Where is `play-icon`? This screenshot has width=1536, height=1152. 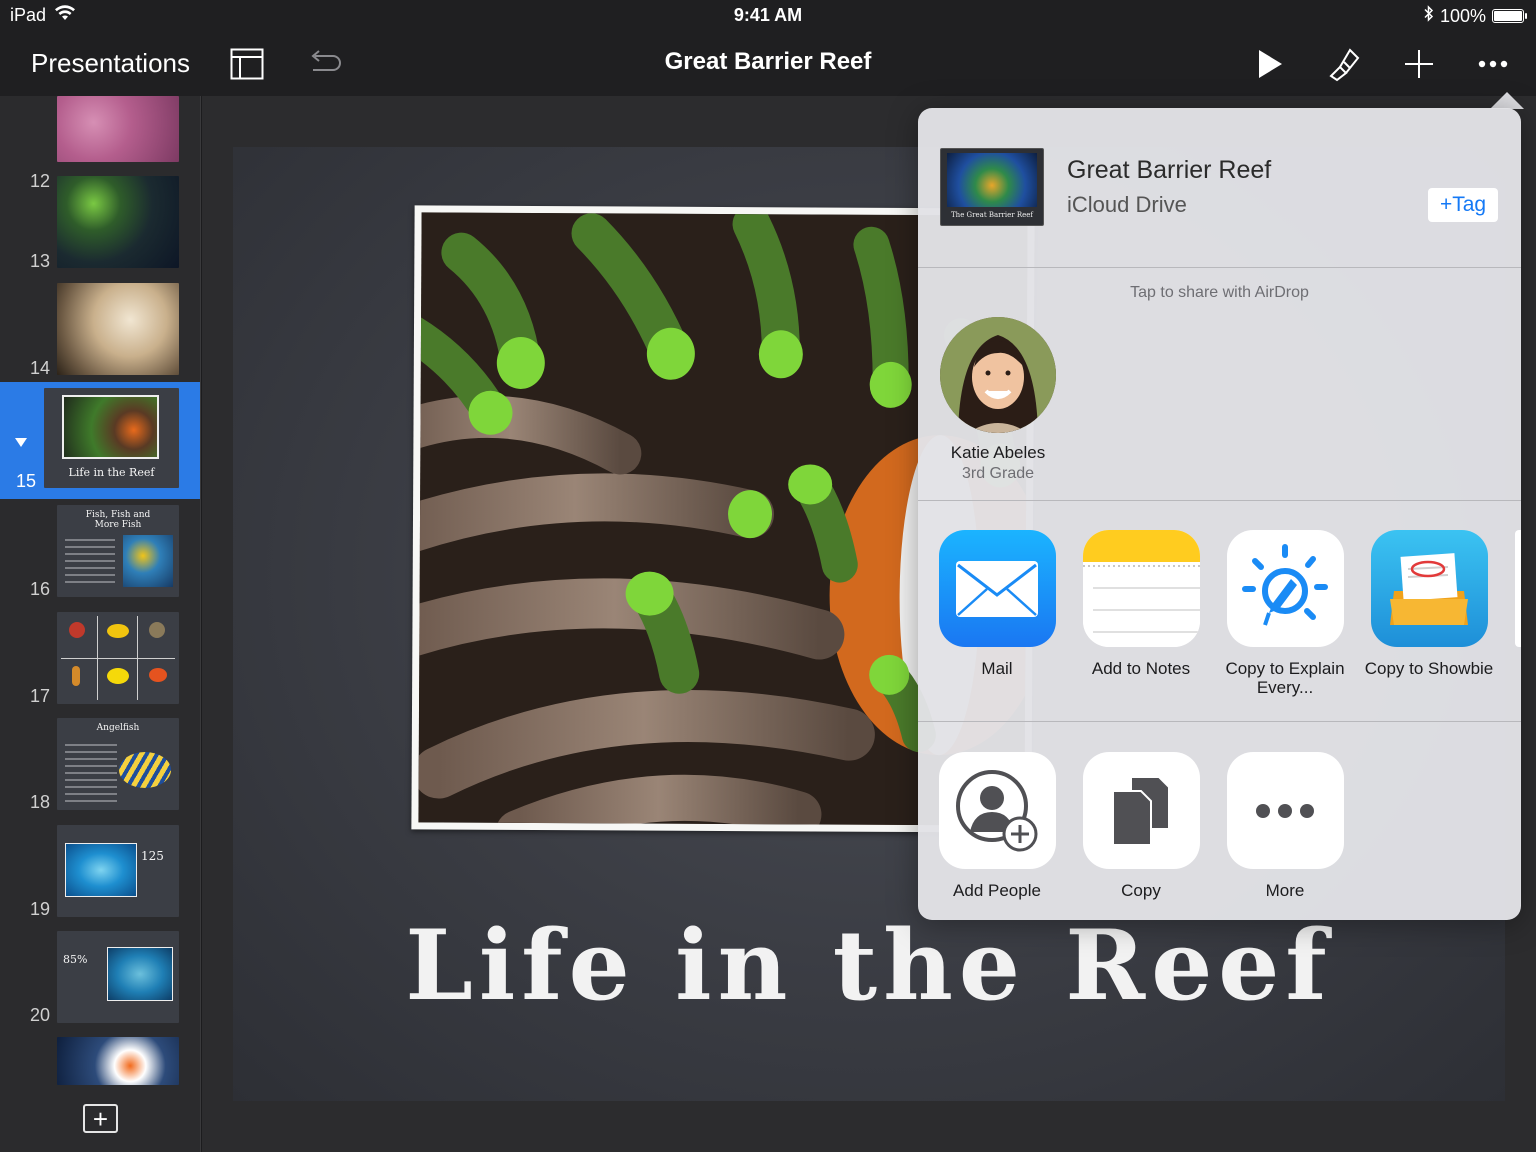 play-icon is located at coordinates (1270, 64).